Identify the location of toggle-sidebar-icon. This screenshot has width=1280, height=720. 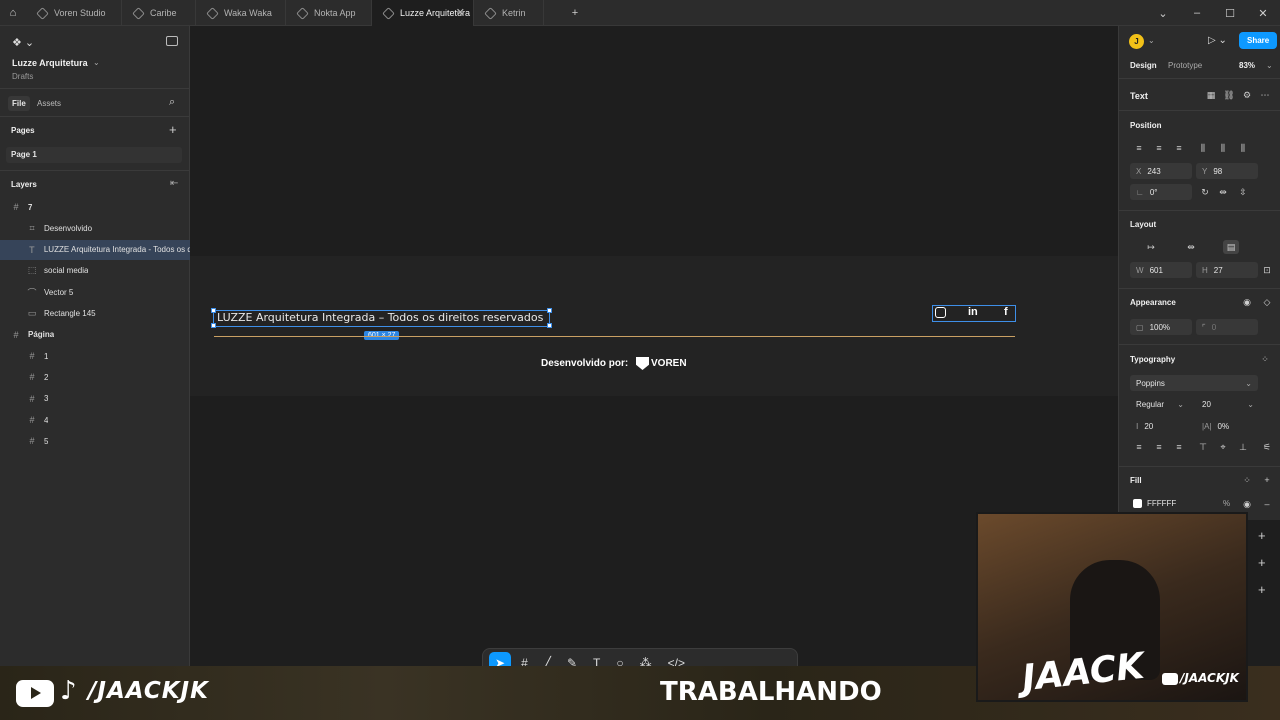
(172, 41).